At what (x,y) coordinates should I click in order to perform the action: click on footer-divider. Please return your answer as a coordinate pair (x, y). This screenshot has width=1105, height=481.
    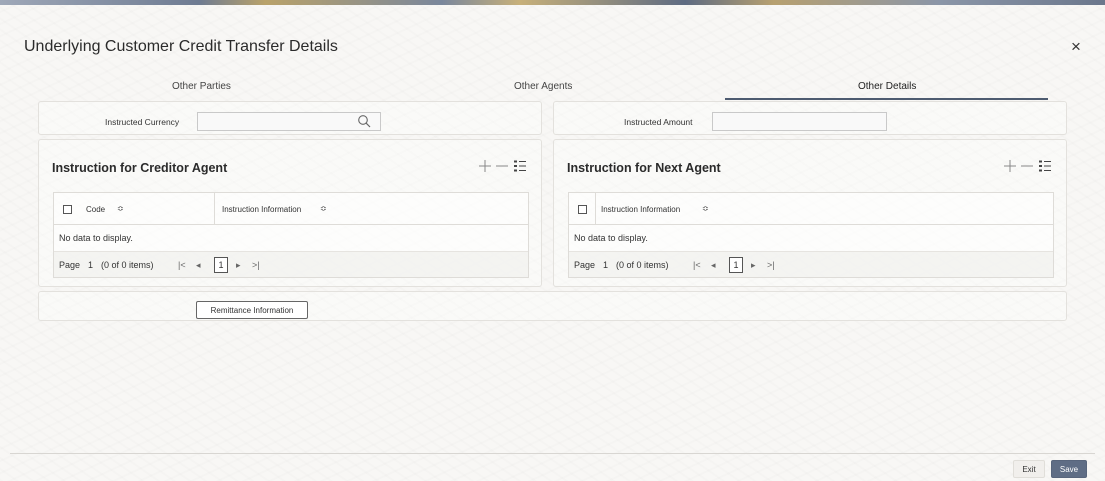
    Looking at the image, I should click on (552, 453).